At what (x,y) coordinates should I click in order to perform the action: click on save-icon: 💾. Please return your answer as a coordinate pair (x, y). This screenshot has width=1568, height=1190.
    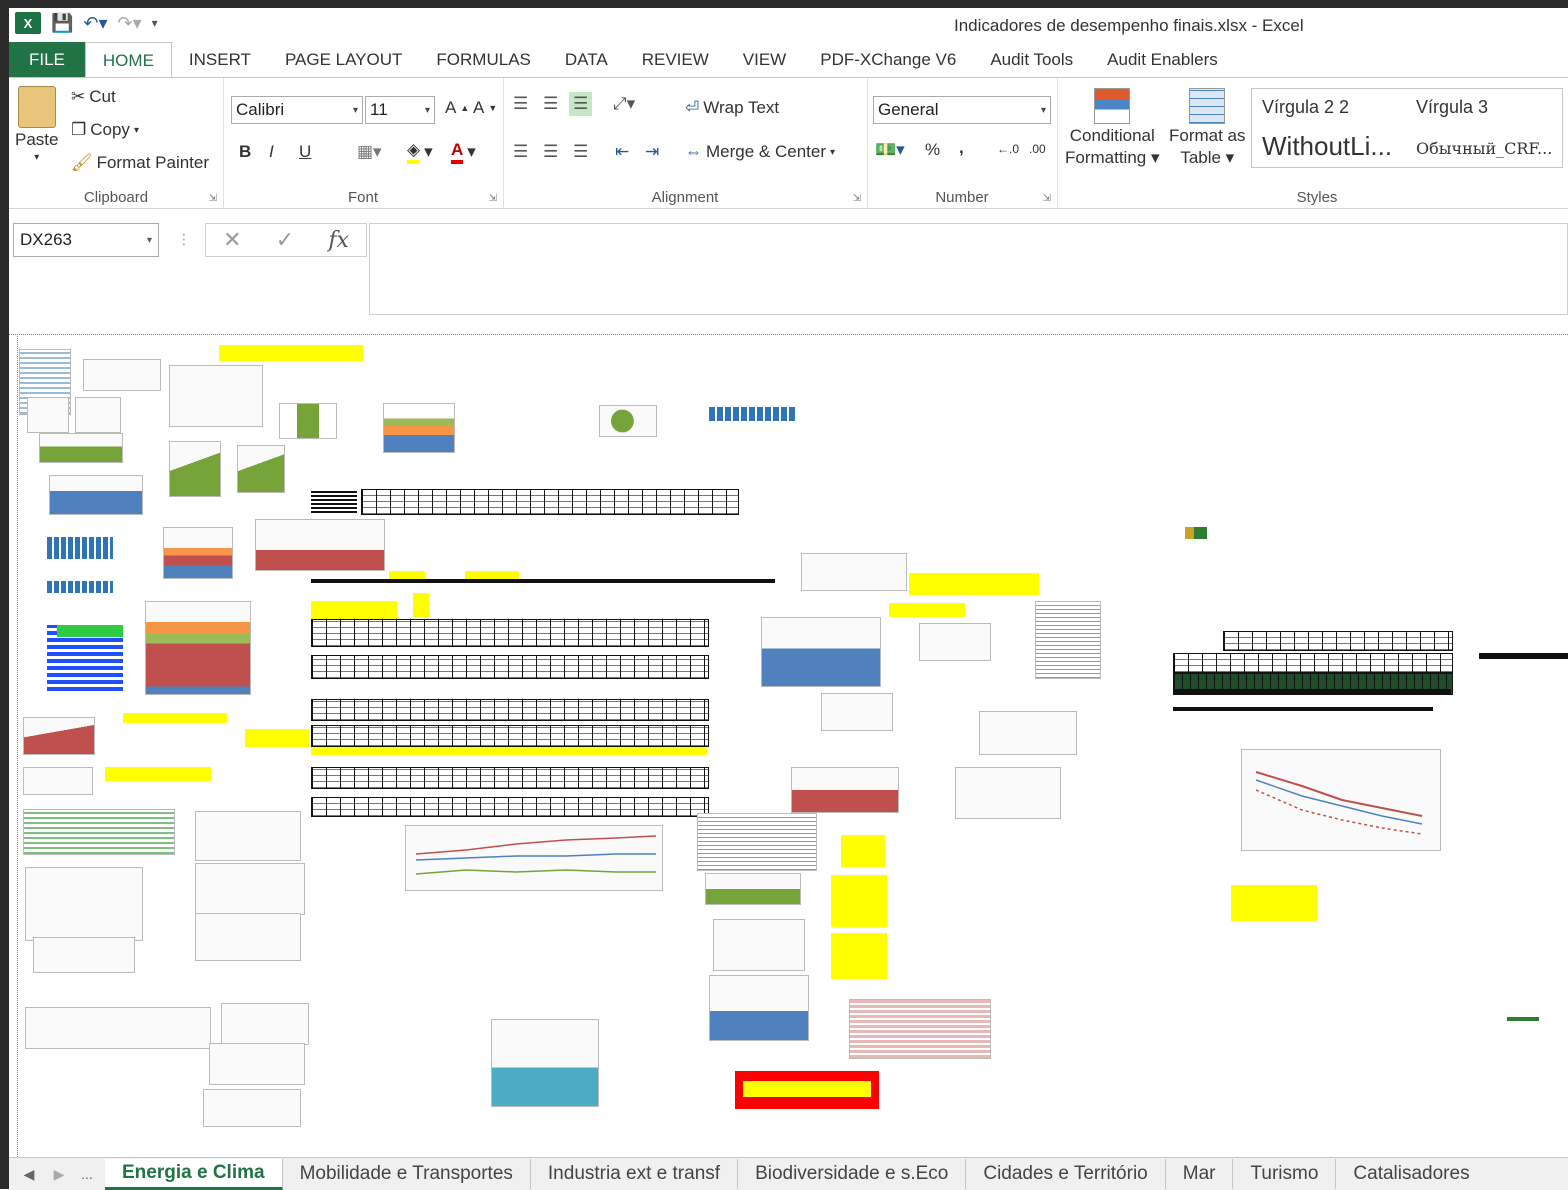
    Looking at the image, I should click on (62, 23).